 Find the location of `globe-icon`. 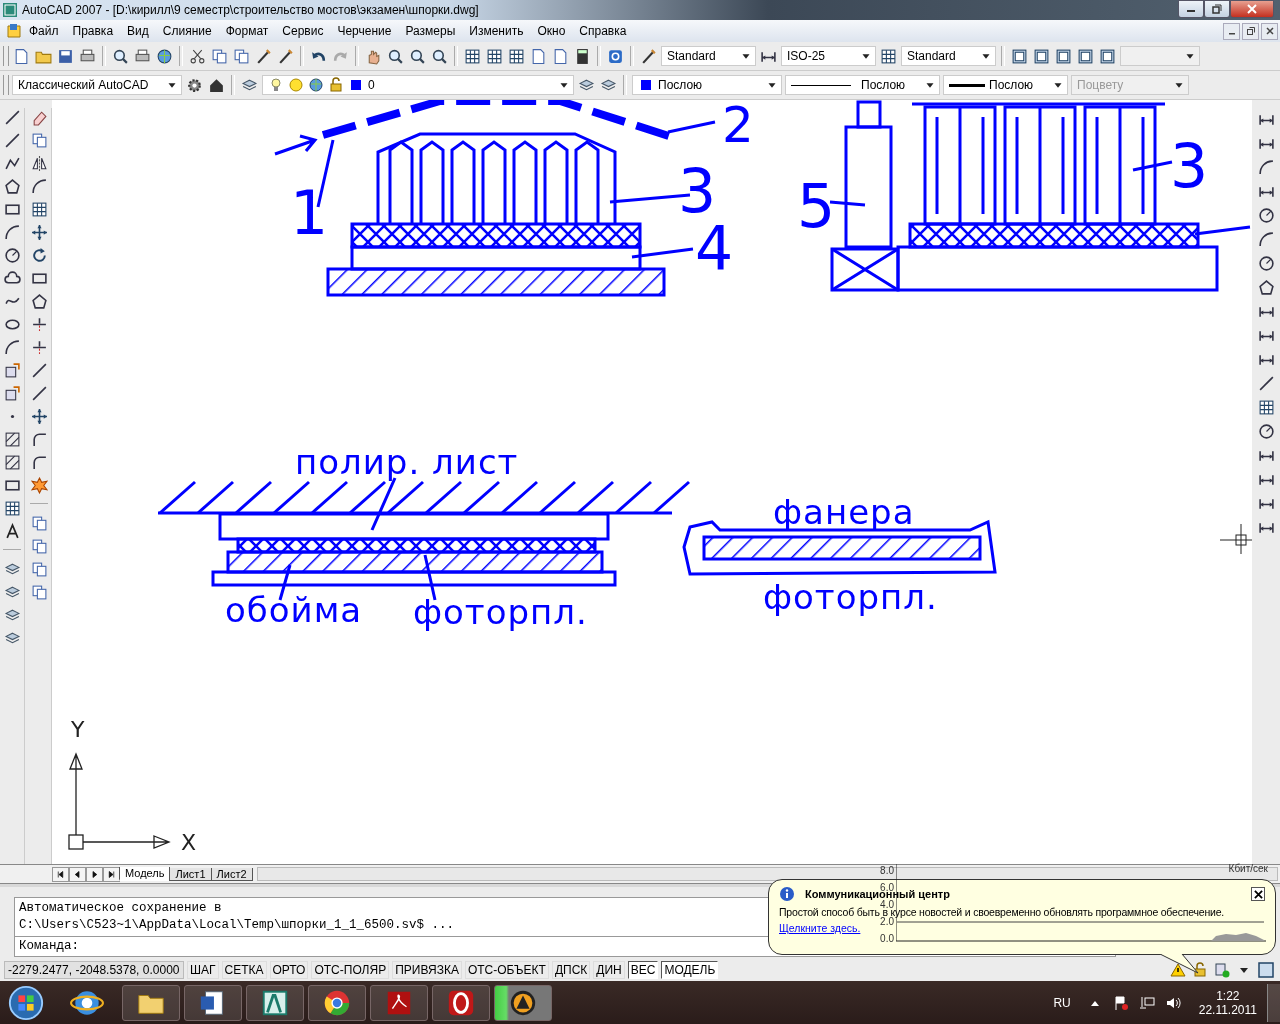

globe-icon is located at coordinates (164, 56).